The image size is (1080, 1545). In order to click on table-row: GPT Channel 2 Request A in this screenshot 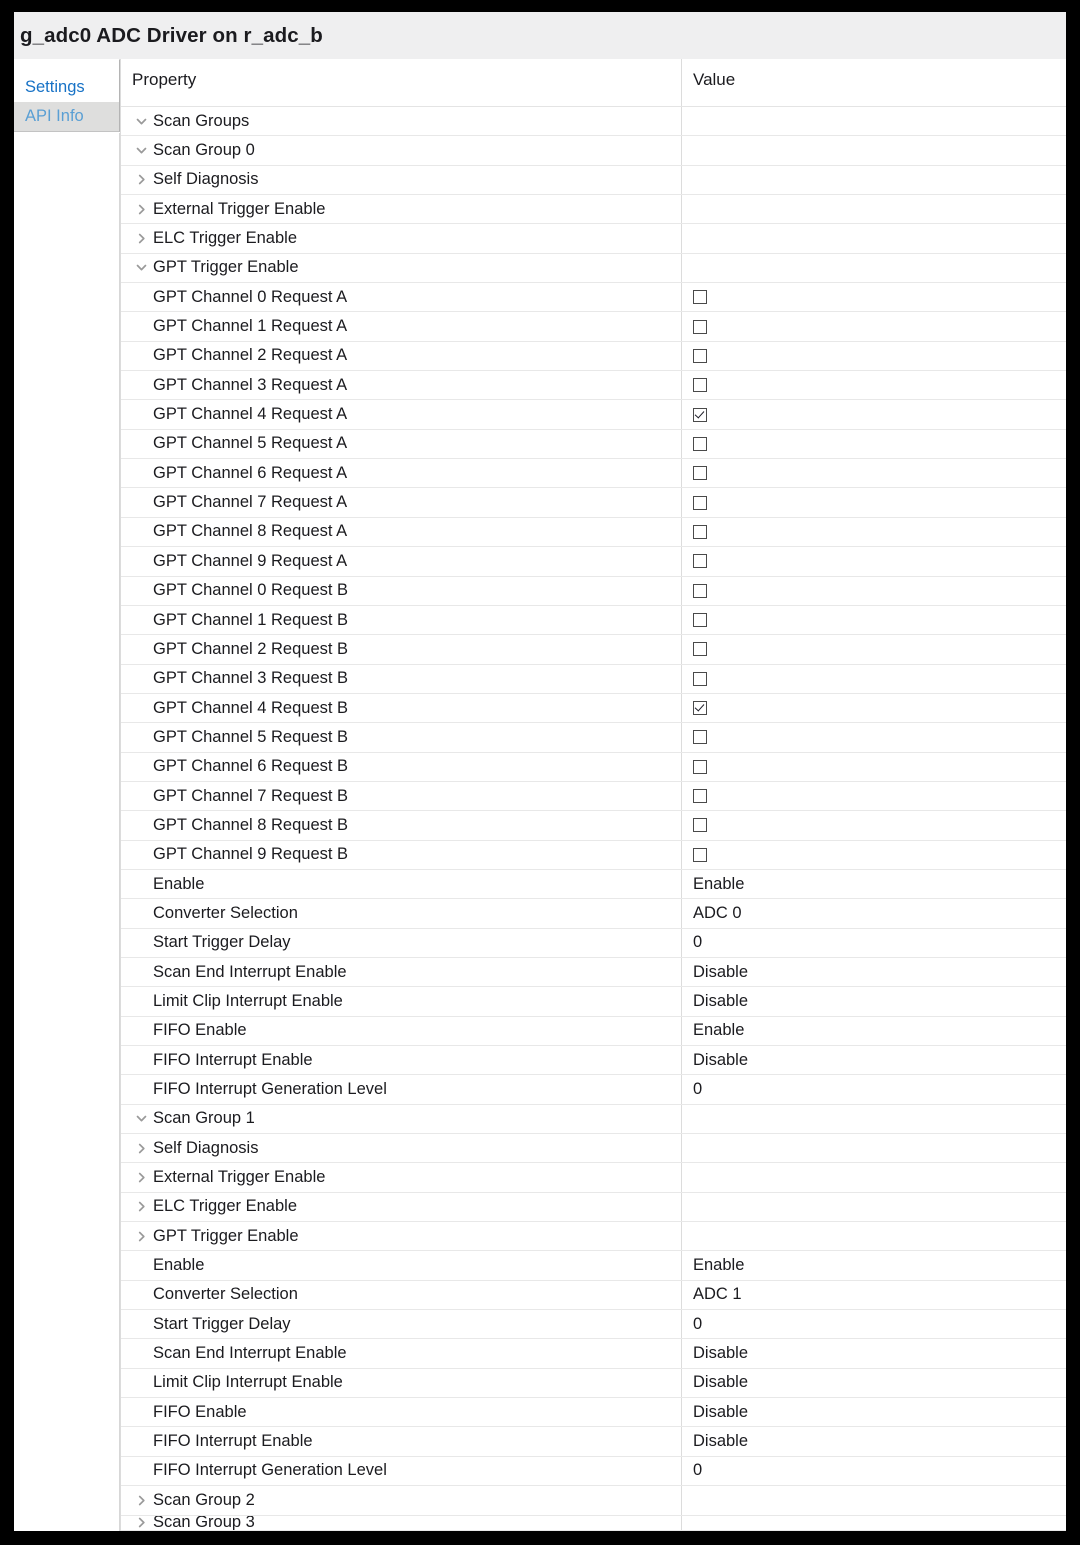, I will do `click(593, 356)`.